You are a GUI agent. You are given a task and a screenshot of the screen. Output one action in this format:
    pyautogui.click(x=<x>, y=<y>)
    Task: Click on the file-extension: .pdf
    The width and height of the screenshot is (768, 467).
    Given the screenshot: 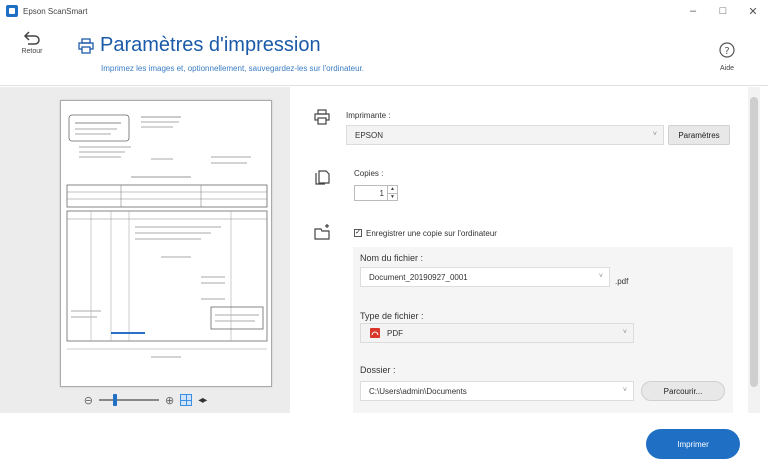 What is the action you would take?
    pyautogui.click(x=622, y=281)
    